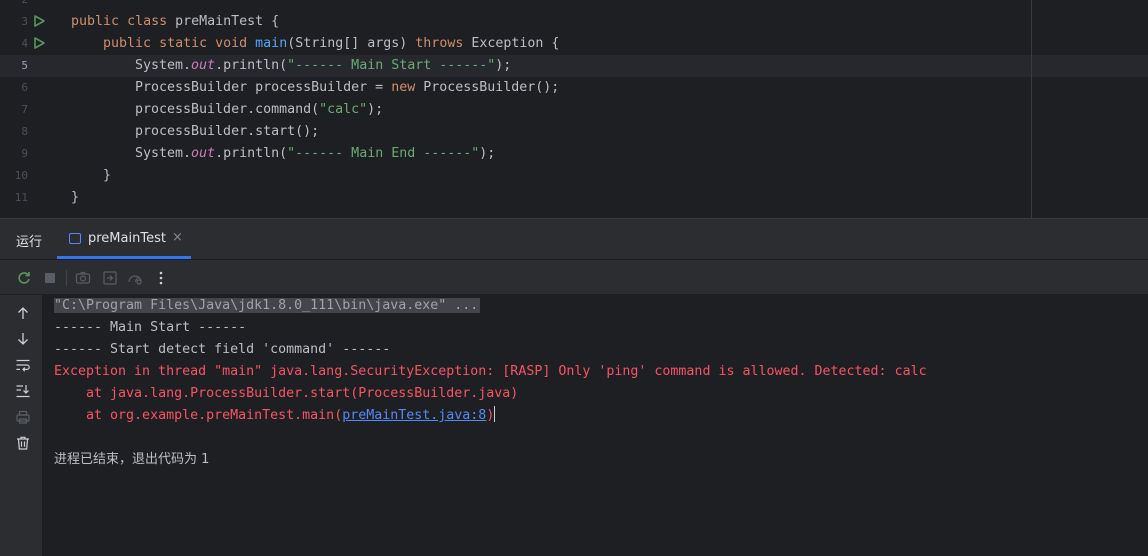 Image resolution: width=1148 pixels, height=556 pixels. What do you see at coordinates (75, 238) in the screenshot?
I see `console-window-icon` at bounding box center [75, 238].